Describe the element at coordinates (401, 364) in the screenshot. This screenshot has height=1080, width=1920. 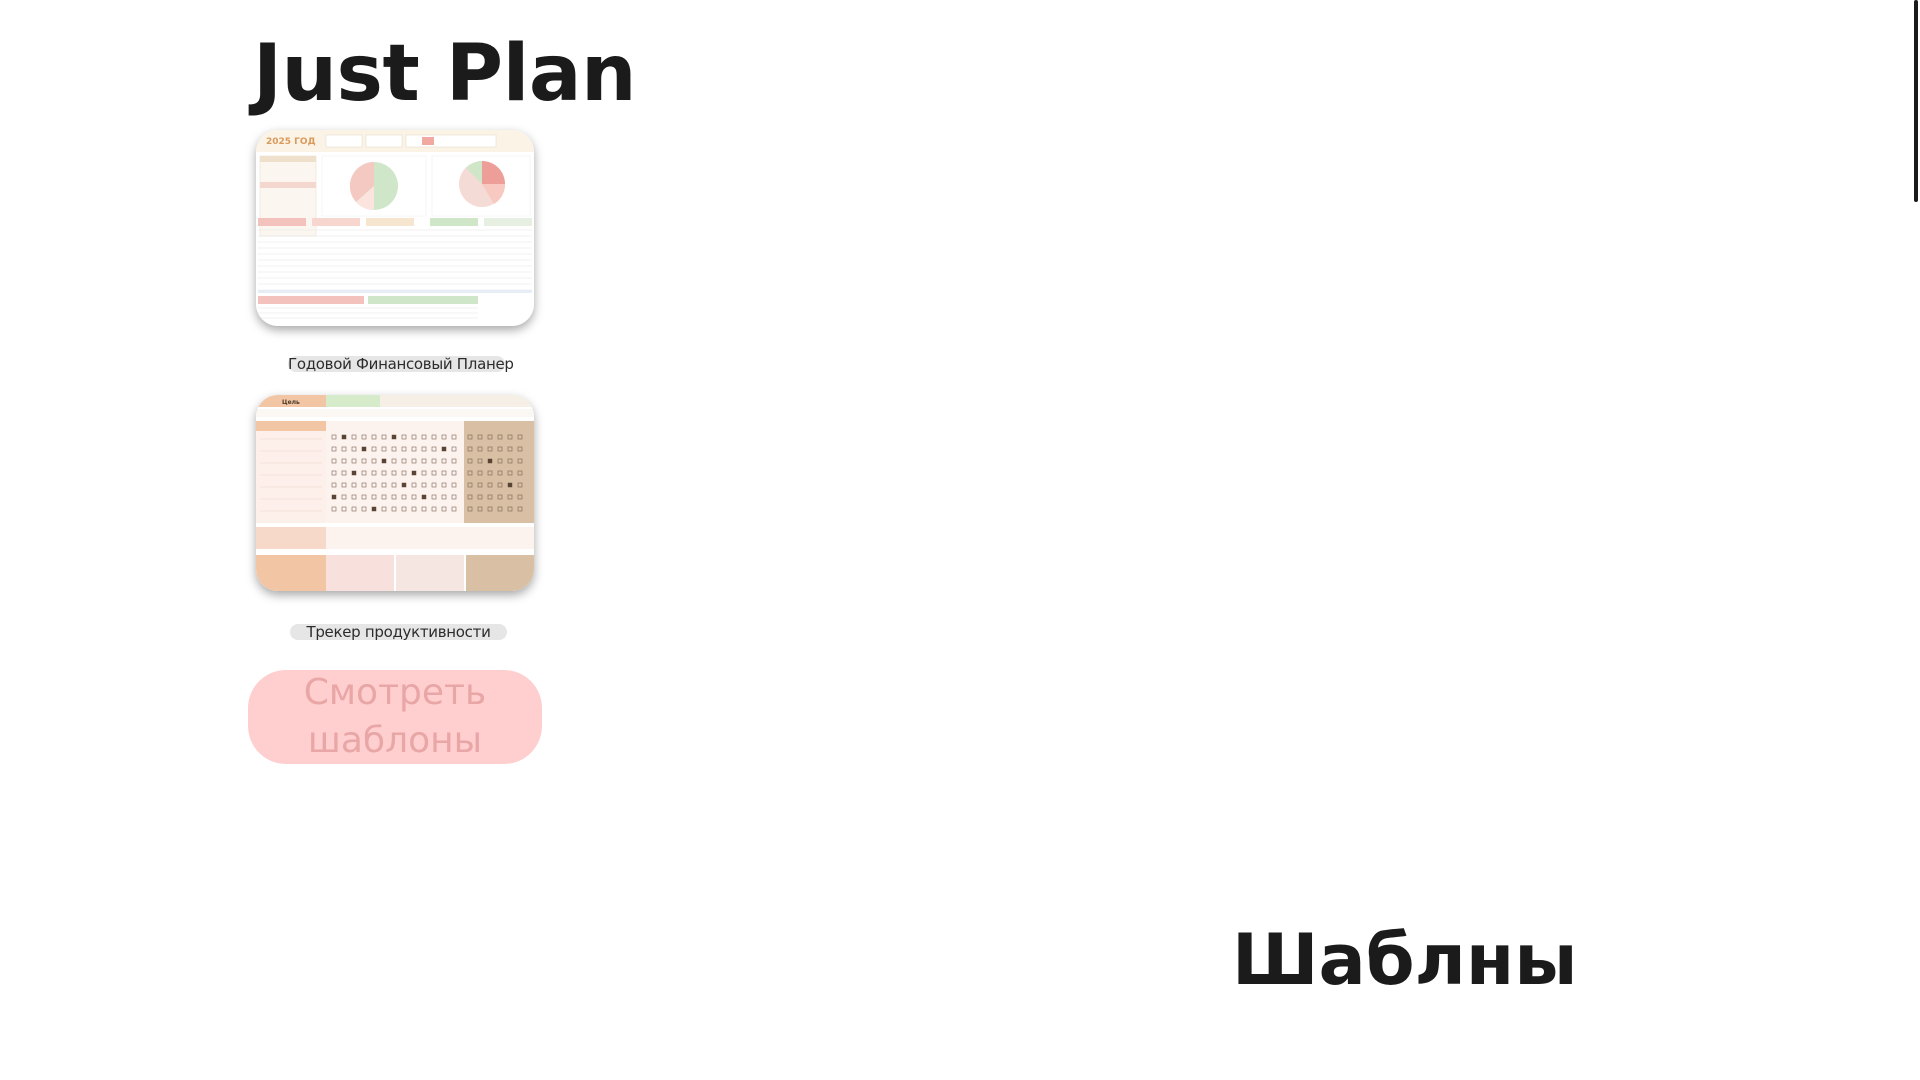
I see `finance-planner-caption: Годовой Финансовый Планер` at that location.